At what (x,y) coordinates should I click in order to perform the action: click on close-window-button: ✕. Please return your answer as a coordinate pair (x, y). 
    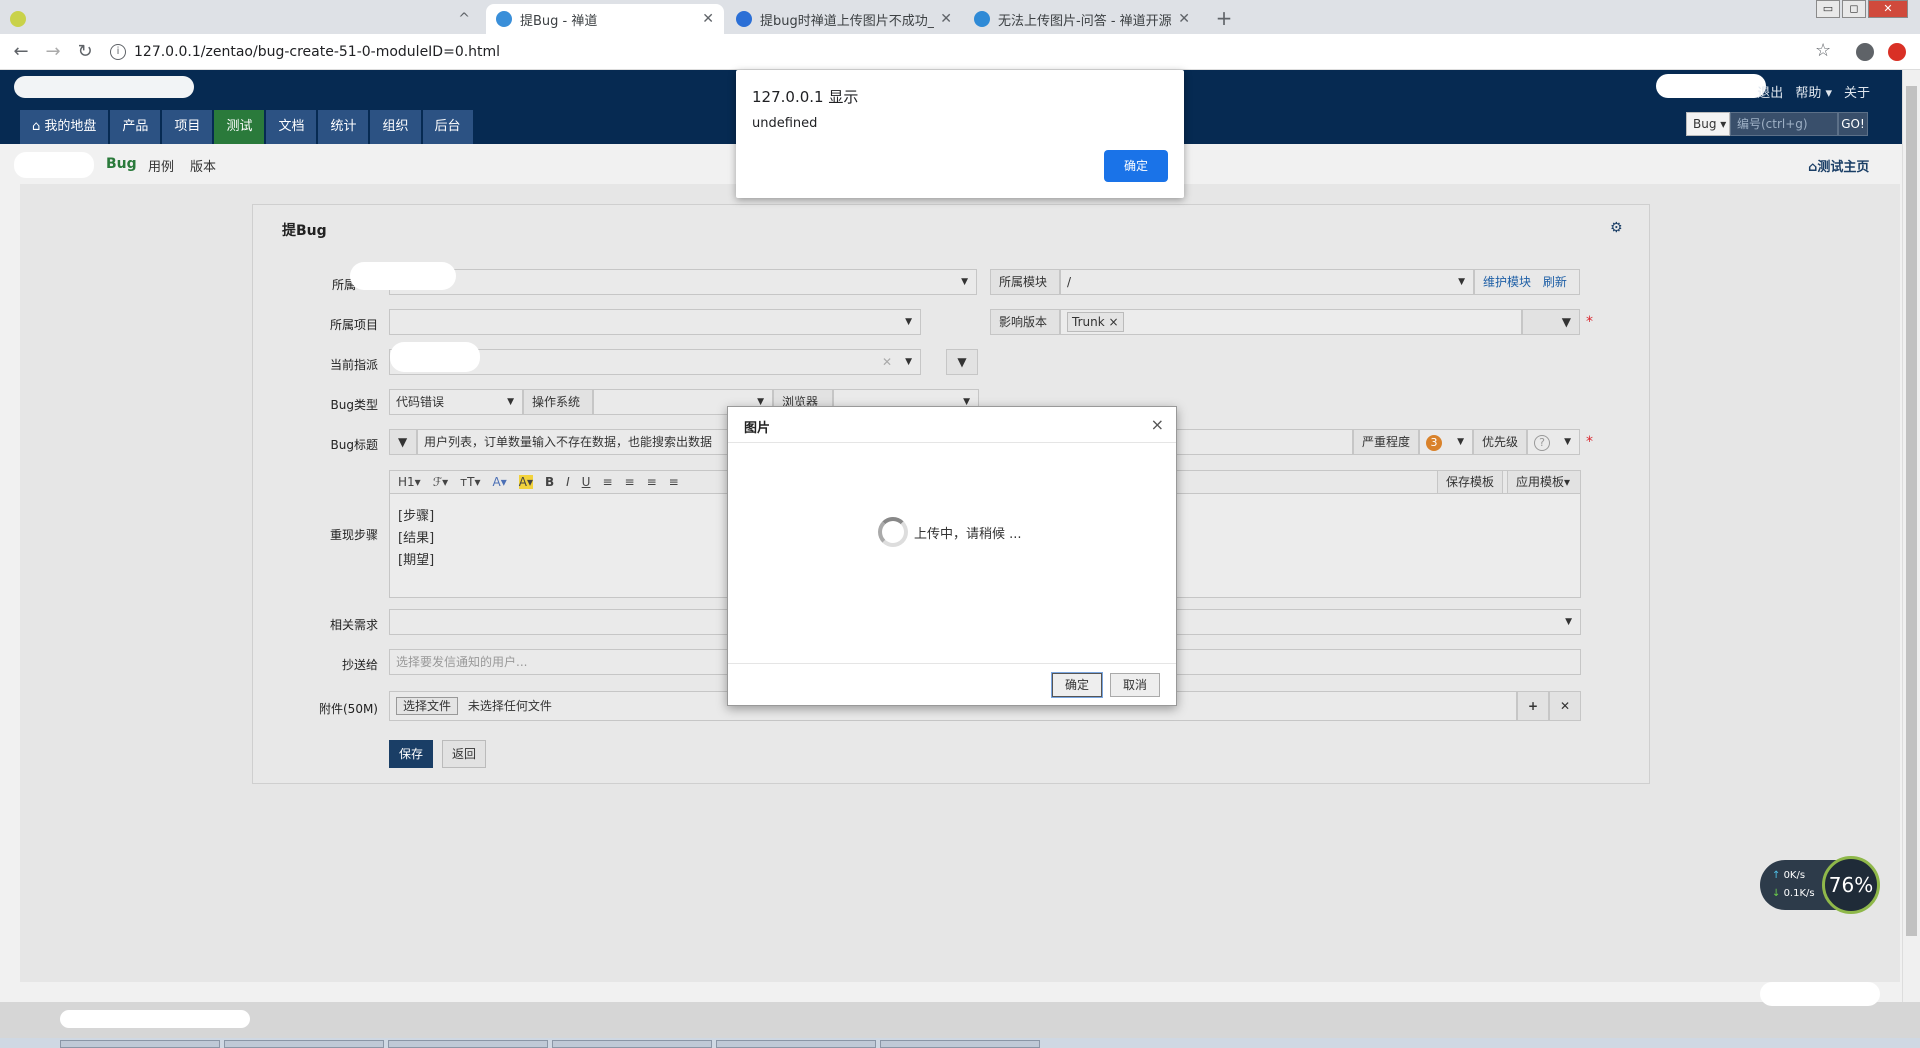
    Looking at the image, I should click on (1888, 9).